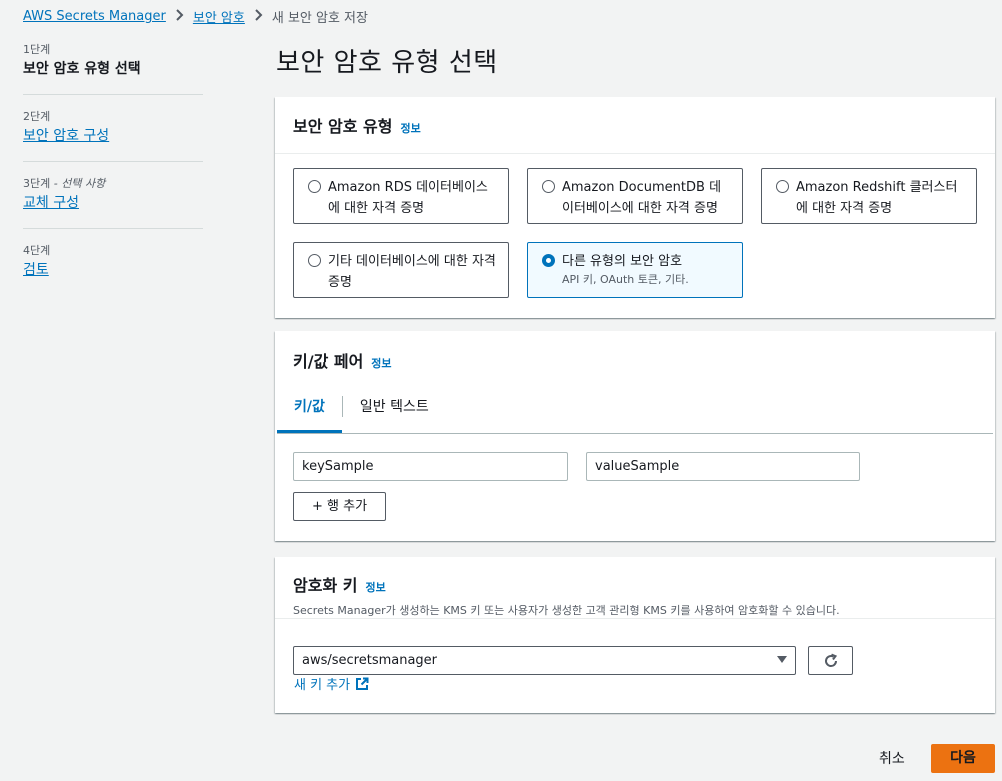 The width and height of the screenshot is (1002, 781). Describe the element at coordinates (370, 660) in the screenshot. I see `select-value: aws/secretsmanager` at that location.